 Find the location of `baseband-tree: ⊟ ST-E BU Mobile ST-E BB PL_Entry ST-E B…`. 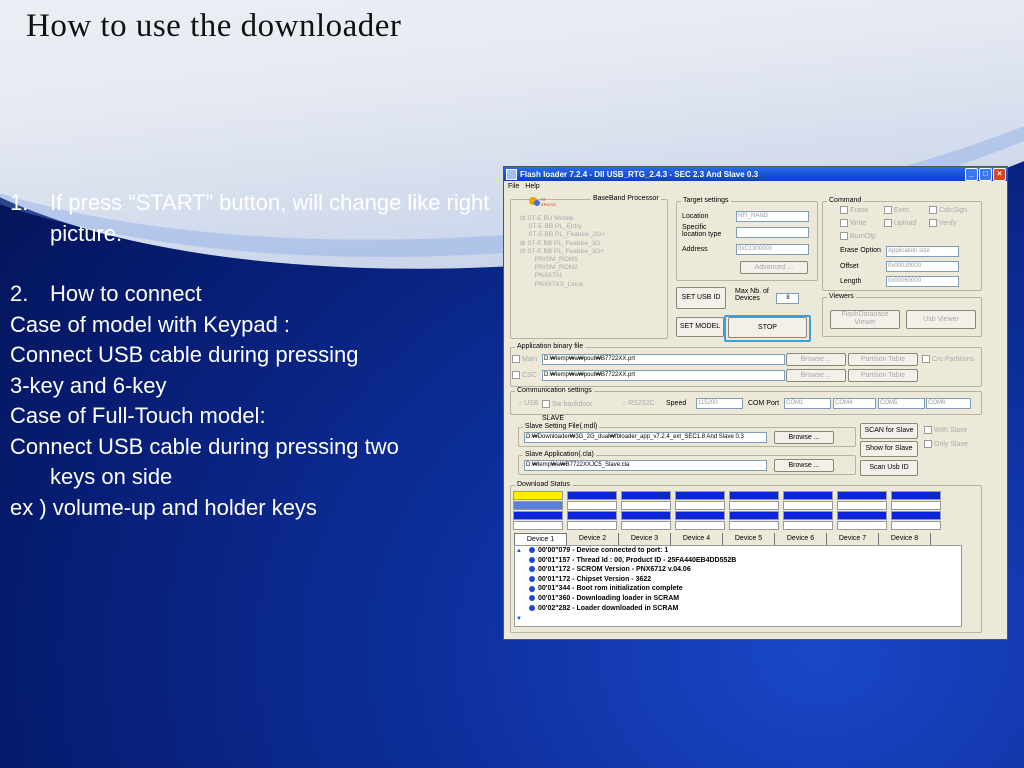

baseband-tree: ⊟ ST-E BU Mobile ST-E BB PL_Entry ST-E B… is located at coordinates (562, 252).